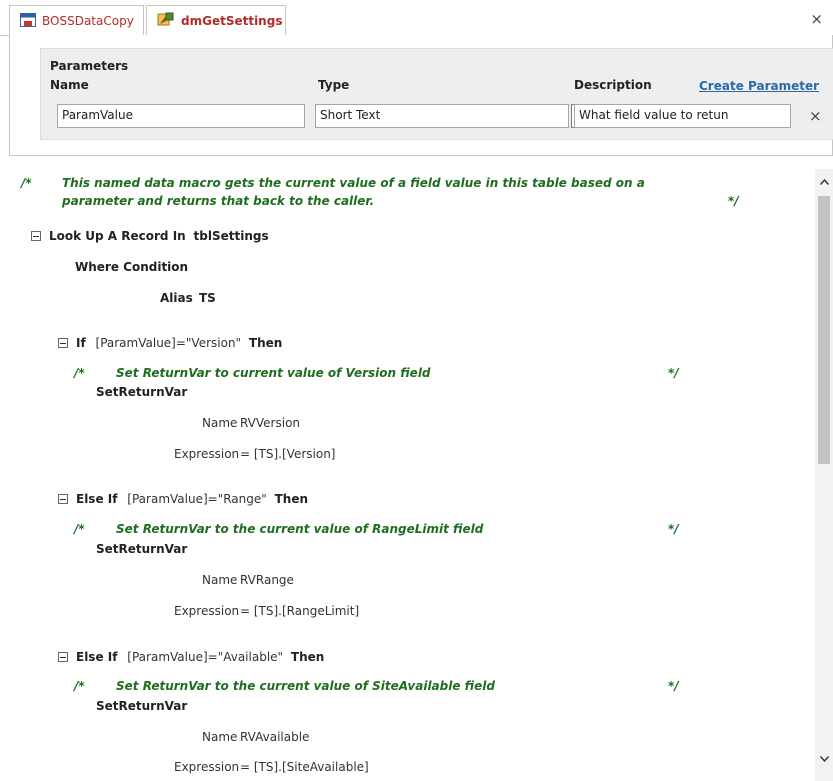 Image resolution: width=833 pixels, height=781 pixels. I want to click on if-block-version: If [ParamValue]="Version" Then, so click(170, 343).